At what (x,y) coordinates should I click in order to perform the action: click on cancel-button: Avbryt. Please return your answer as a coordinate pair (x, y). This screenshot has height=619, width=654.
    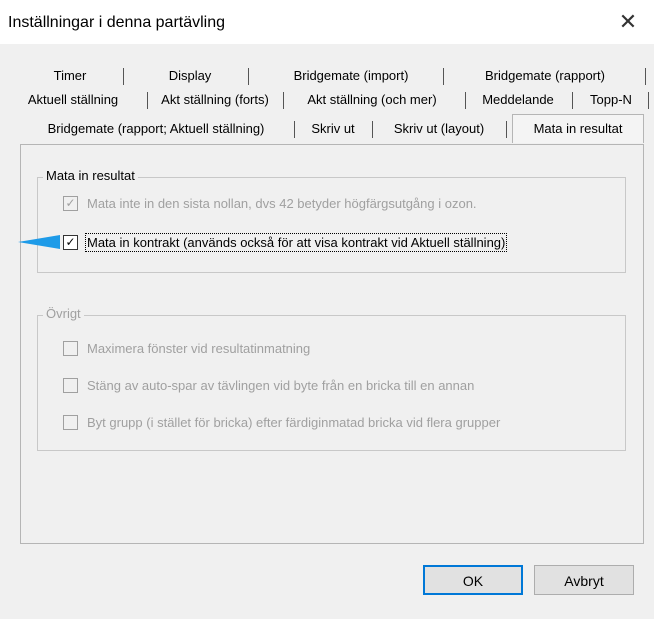
    Looking at the image, I should click on (584, 580).